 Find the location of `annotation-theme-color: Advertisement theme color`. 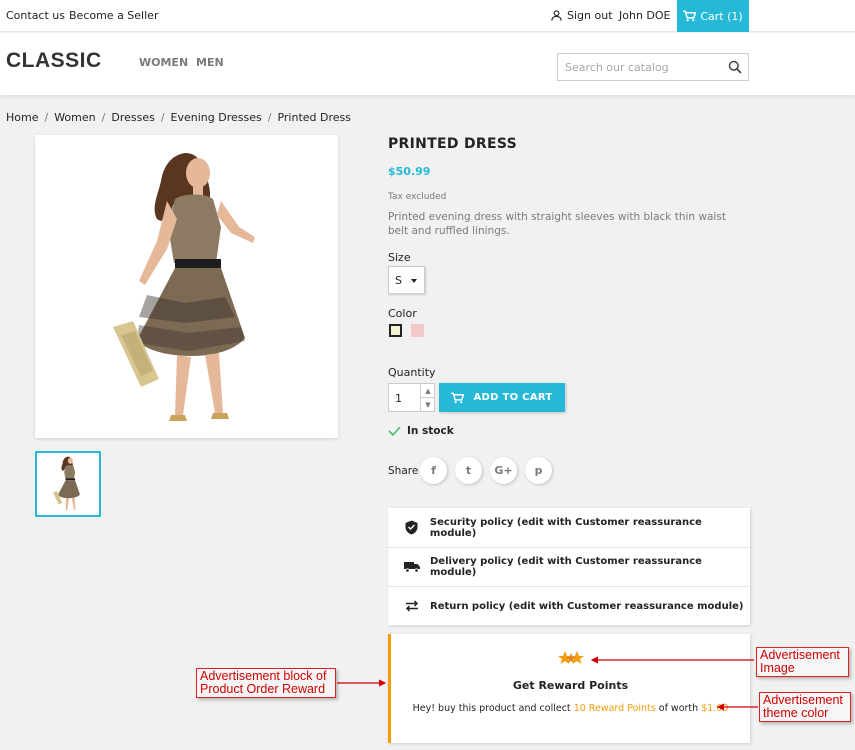

annotation-theme-color: Advertisement theme color is located at coordinates (805, 707).